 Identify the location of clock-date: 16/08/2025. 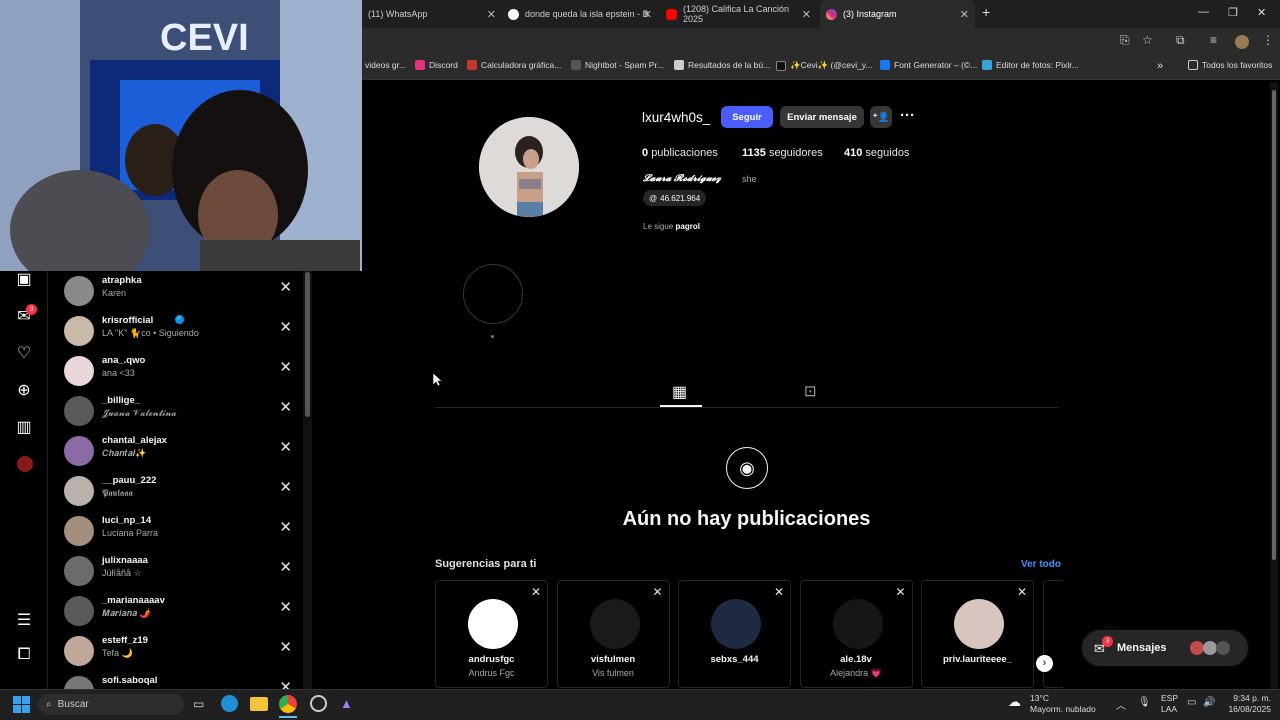
(1245, 709).